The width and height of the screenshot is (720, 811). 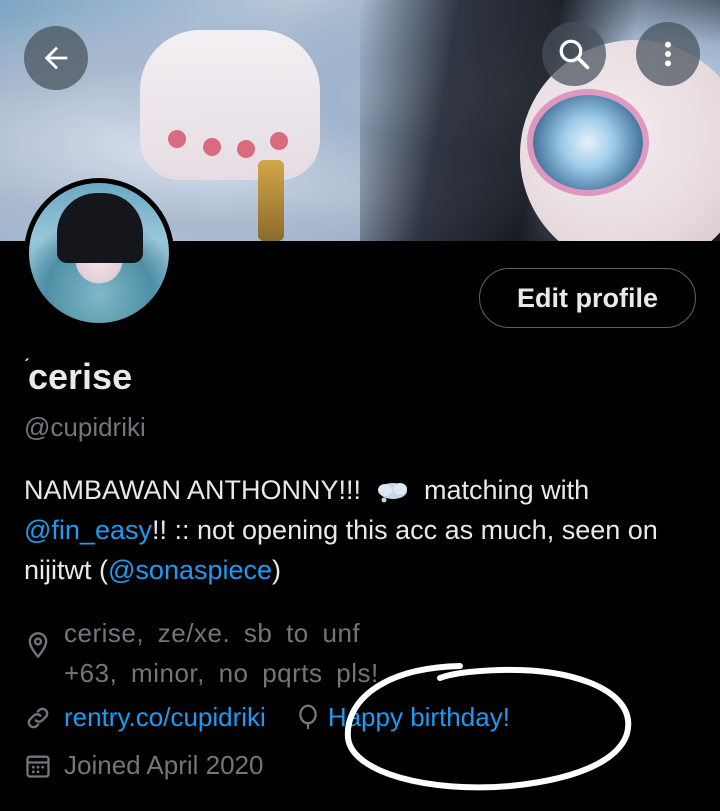 I want to click on avatar-art-hair, so click(x=100, y=228).